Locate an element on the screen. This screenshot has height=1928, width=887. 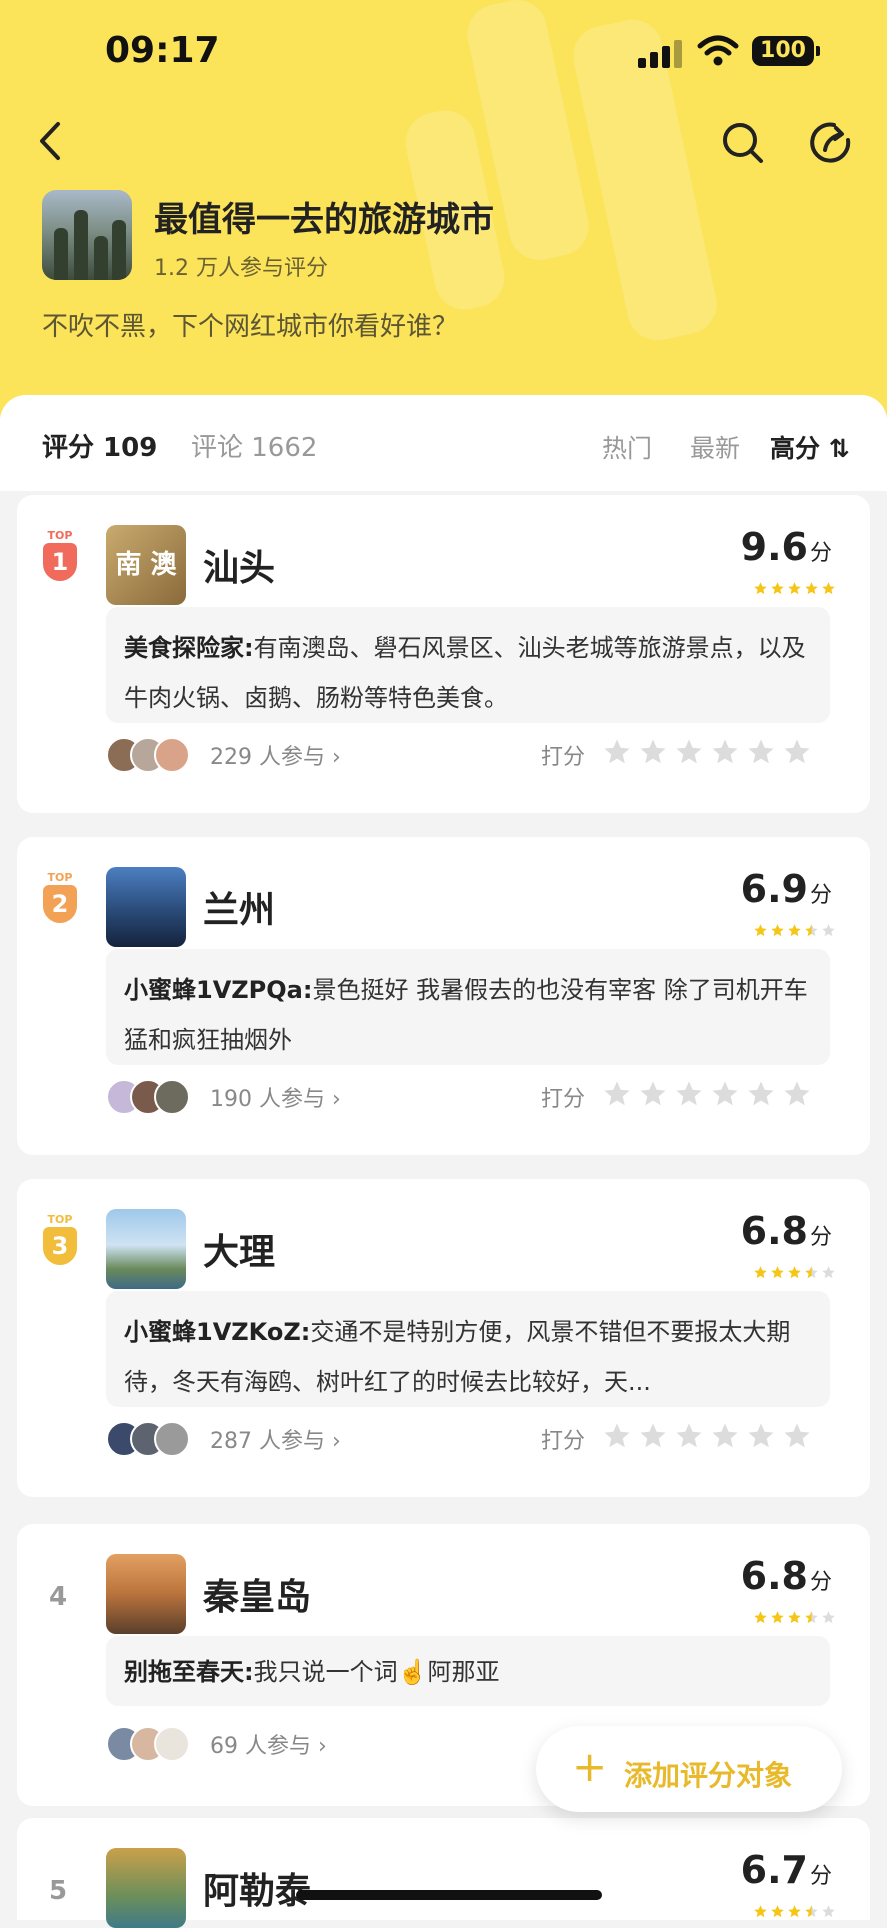
city-name: 汕头 is located at coordinates (239, 568).